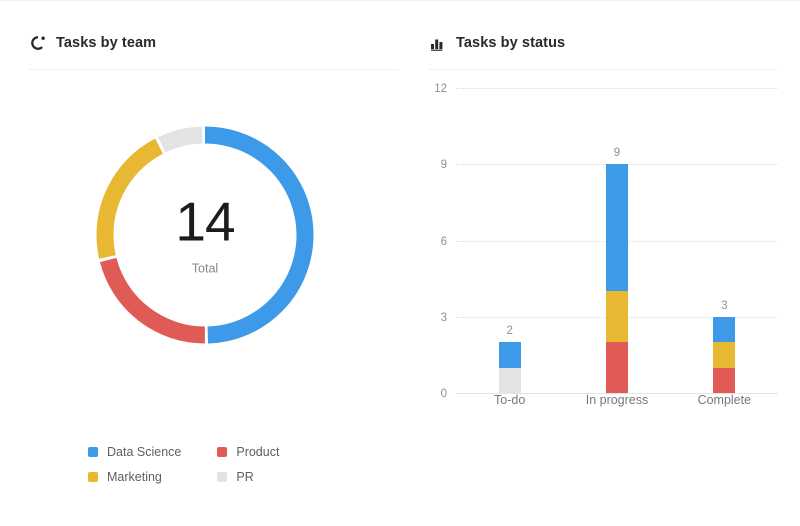 The height and width of the screenshot is (526, 800). What do you see at coordinates (183, 464) in the screenshot?
I see `tasks-by-team-legend: Data Science Product Marketing PR` at bounding box center [183, 464].